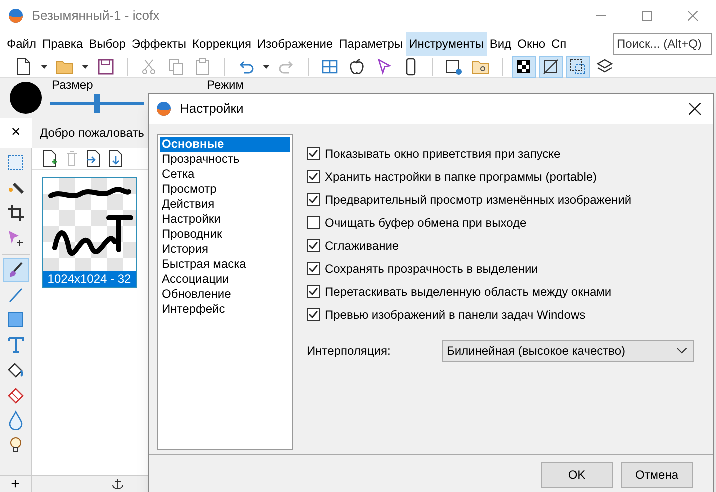 This screenshot has height=492, width=716. Describe the element at coordinates (568, 351) in the screenshot. I see `interpolation-dropdown: Билинейная (высокое качество)` at that location.